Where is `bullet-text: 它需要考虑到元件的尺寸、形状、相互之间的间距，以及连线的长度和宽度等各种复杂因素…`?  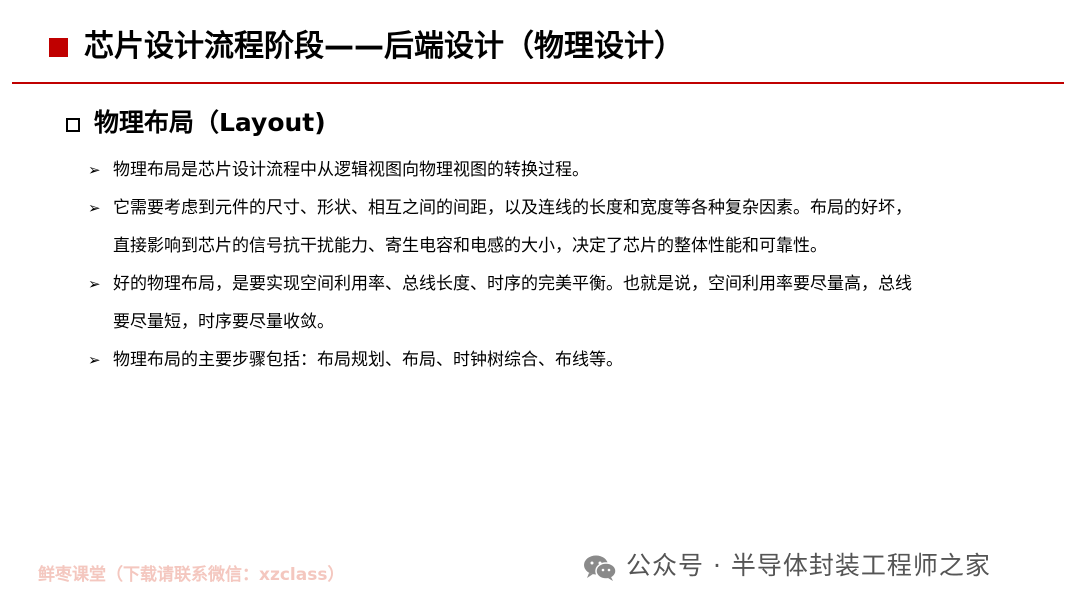
bullet-text: 它需要考虑到元件的尺寸、形状、相互之间的间距，以及连线的长度和宽度等各种复杂因素… is located at coordinates (512, 208).